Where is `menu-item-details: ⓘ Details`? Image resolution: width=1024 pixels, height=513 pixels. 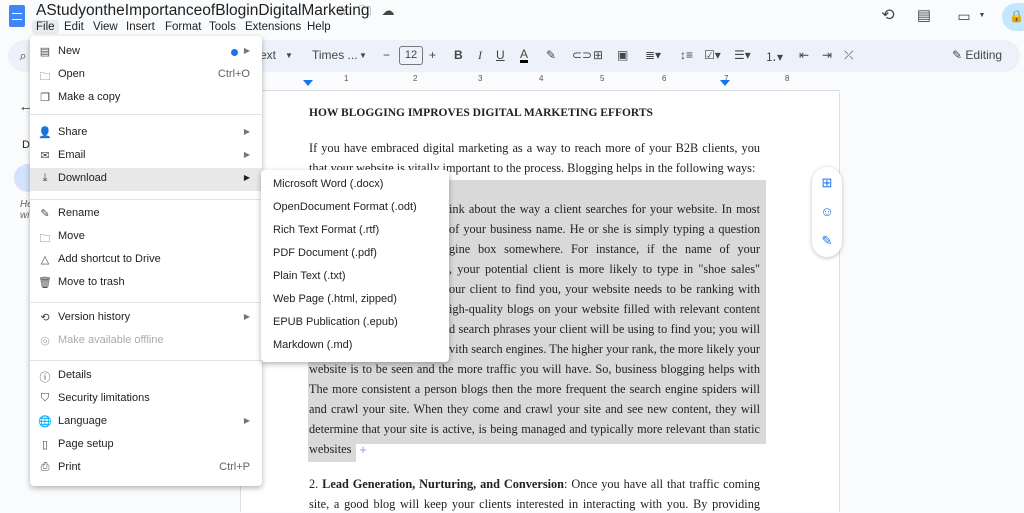 menu-item-details: ⓘ Details is located at coordinates (146, 376).